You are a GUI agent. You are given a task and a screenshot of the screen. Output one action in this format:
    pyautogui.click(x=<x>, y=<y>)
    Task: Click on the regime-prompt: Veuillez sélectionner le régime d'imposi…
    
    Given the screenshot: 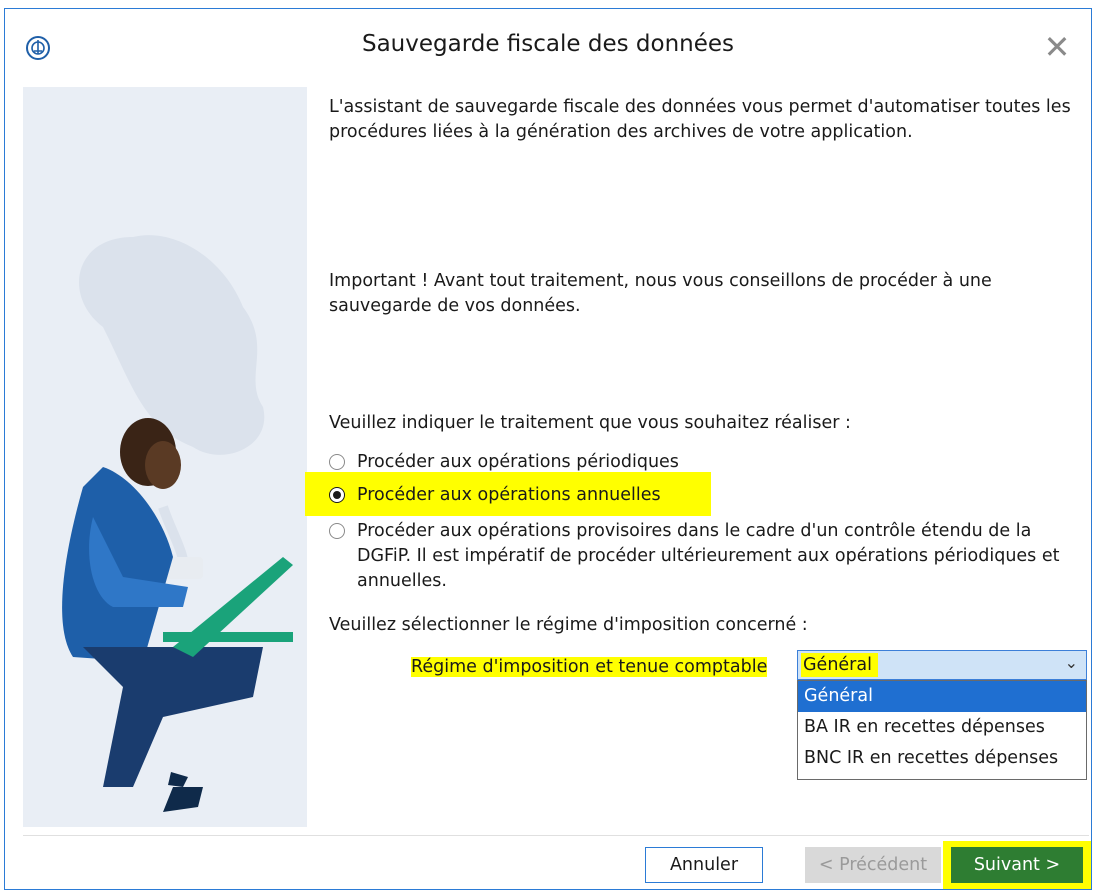 What is the action you would take?
    pyautogui.click(x=568, y=625)
    